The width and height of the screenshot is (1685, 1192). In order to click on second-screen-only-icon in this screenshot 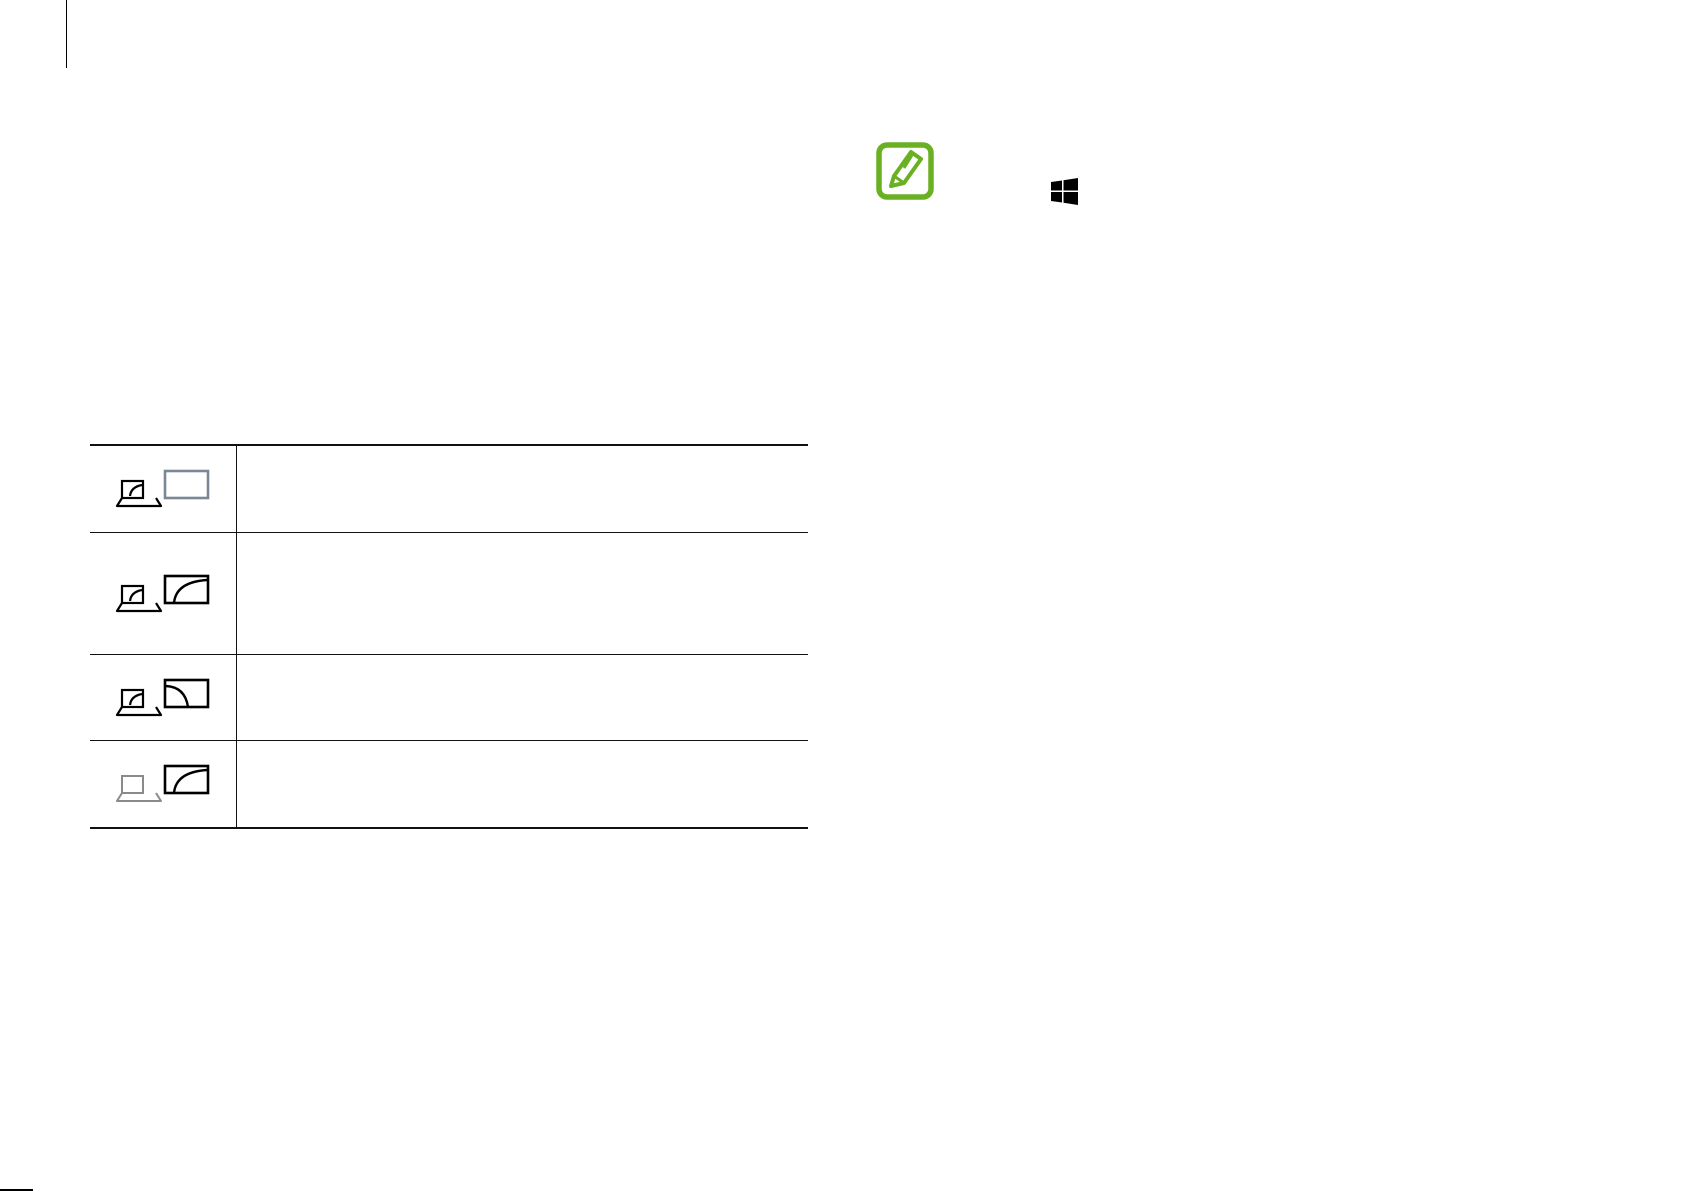, I will do `click(163, 783)`.